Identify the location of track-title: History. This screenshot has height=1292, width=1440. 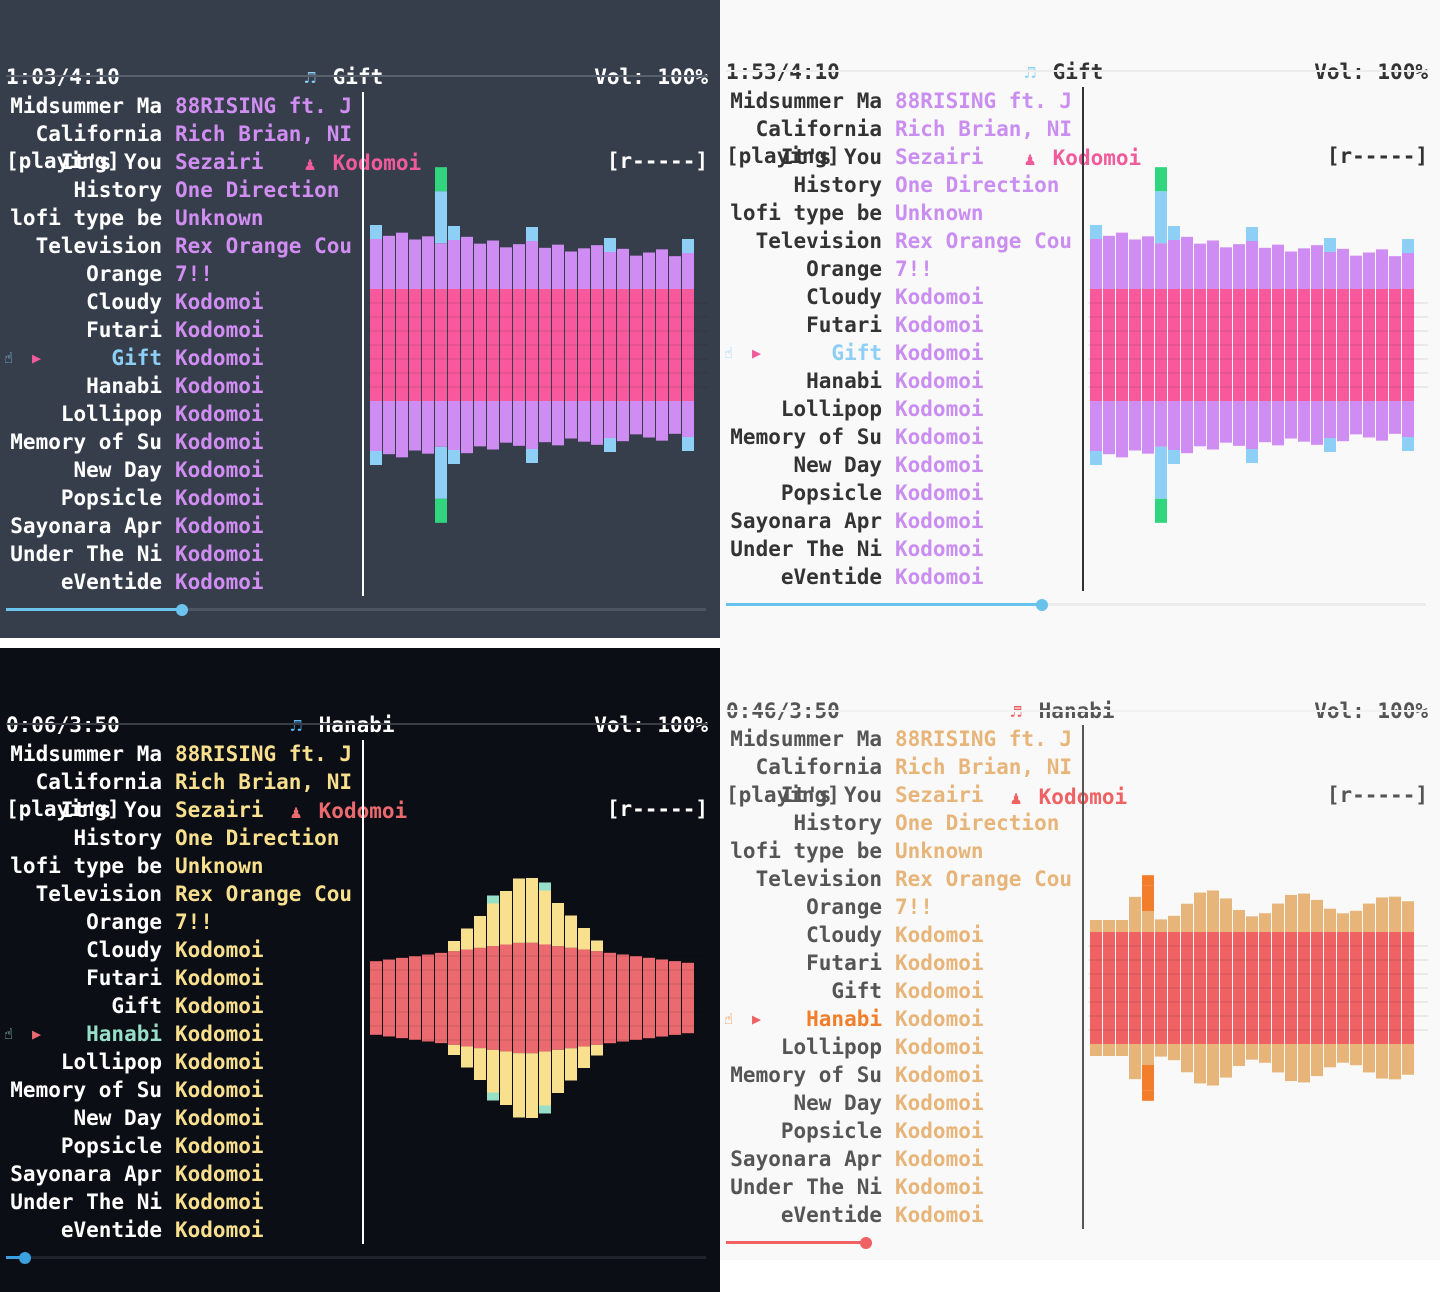
(837, 823).